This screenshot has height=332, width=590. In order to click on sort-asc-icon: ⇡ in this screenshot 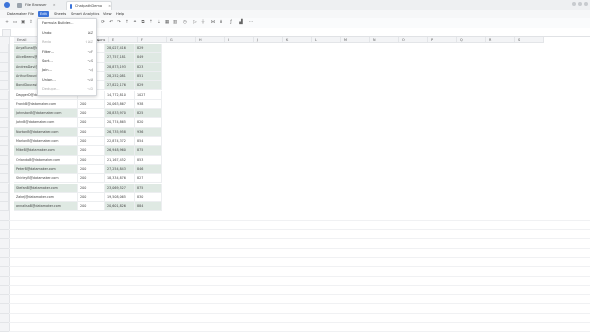, I will do `click(151, 23)`.